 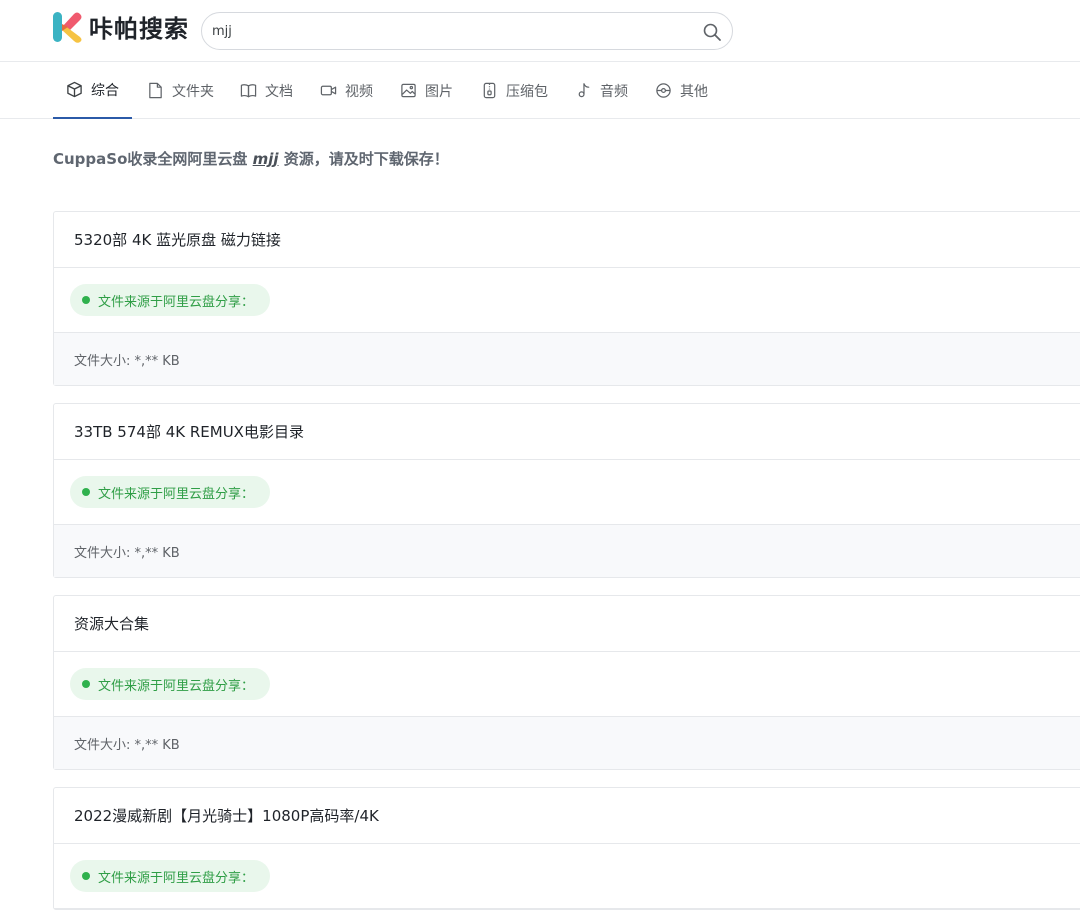 I want to click on tab-image: 图片, so click(x=426, y=90).